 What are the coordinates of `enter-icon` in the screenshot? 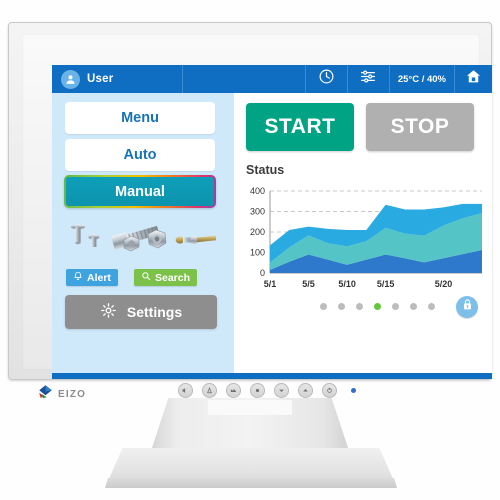 It's located at (257, 391).